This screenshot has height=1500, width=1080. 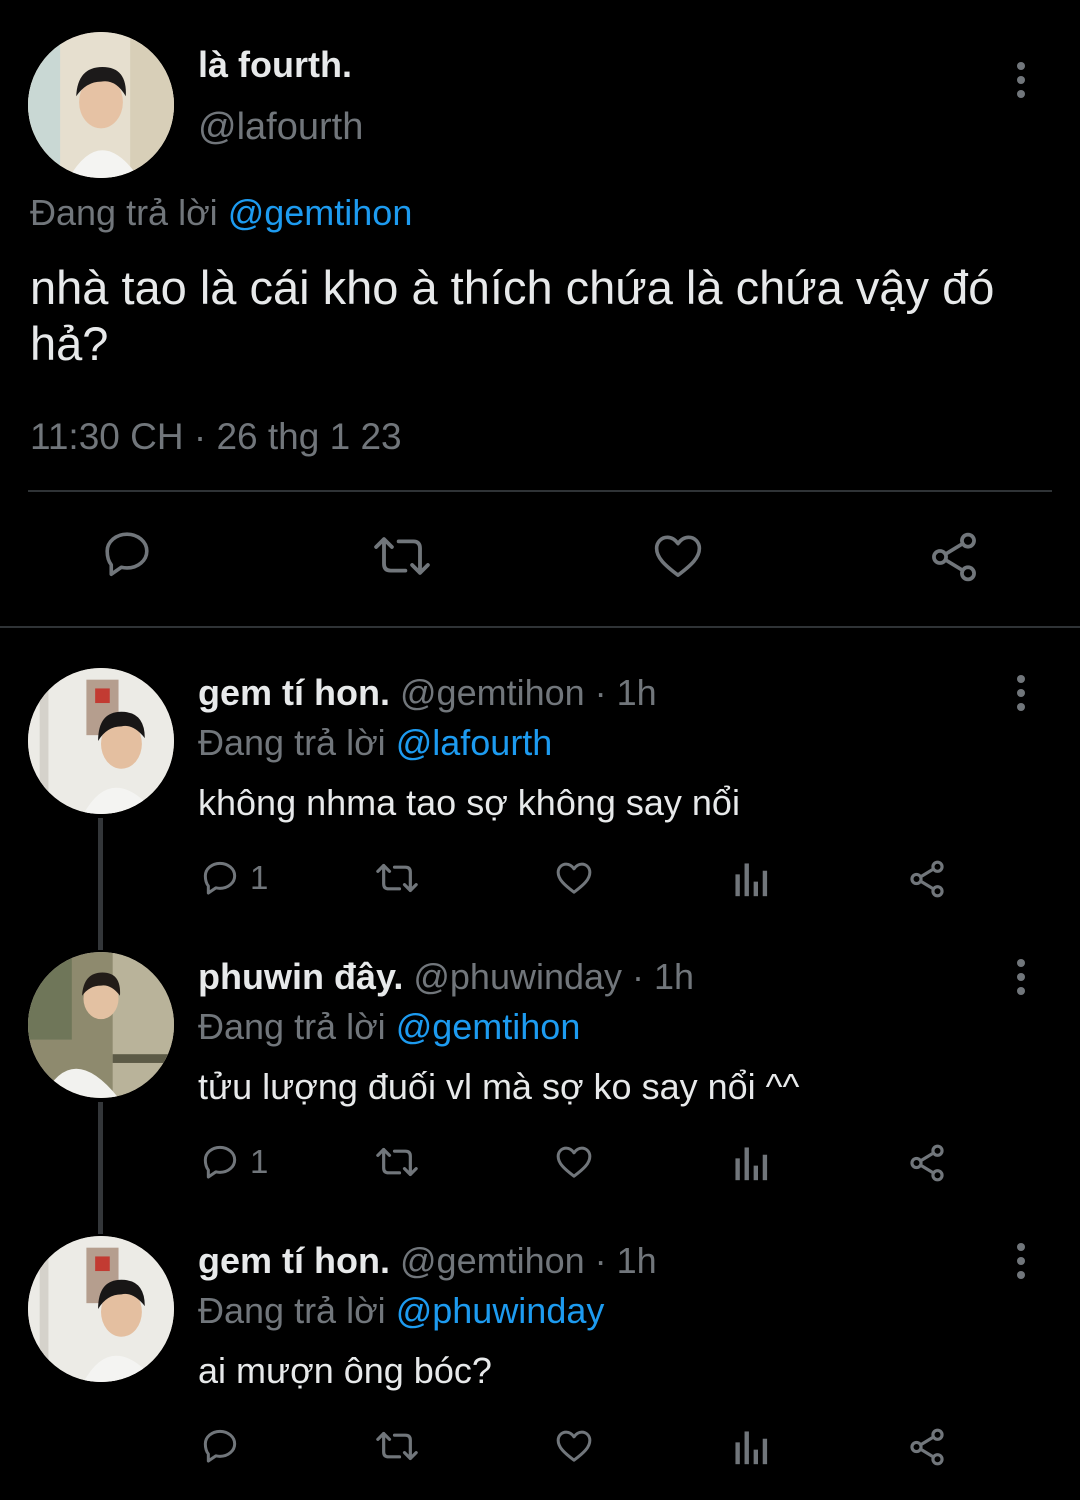 What do you see at coordinates (500, 1310) in the screenshot?
I see `mention-link: @phuwinday` at bounding box center [500, 1310].